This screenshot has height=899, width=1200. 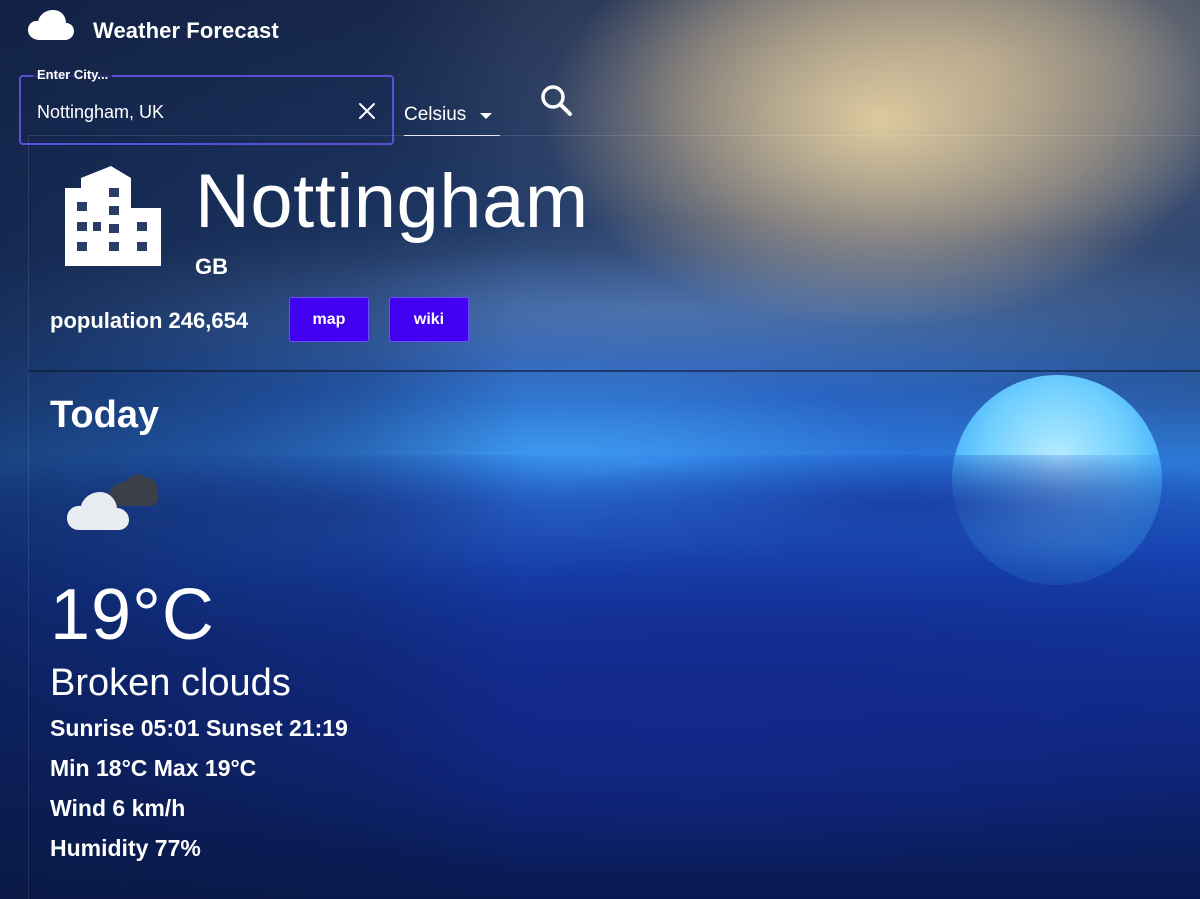 What do you see at coordinates (329, 319) in the screenshot?
I see `map-button: map` at bounding box center [329, 319].